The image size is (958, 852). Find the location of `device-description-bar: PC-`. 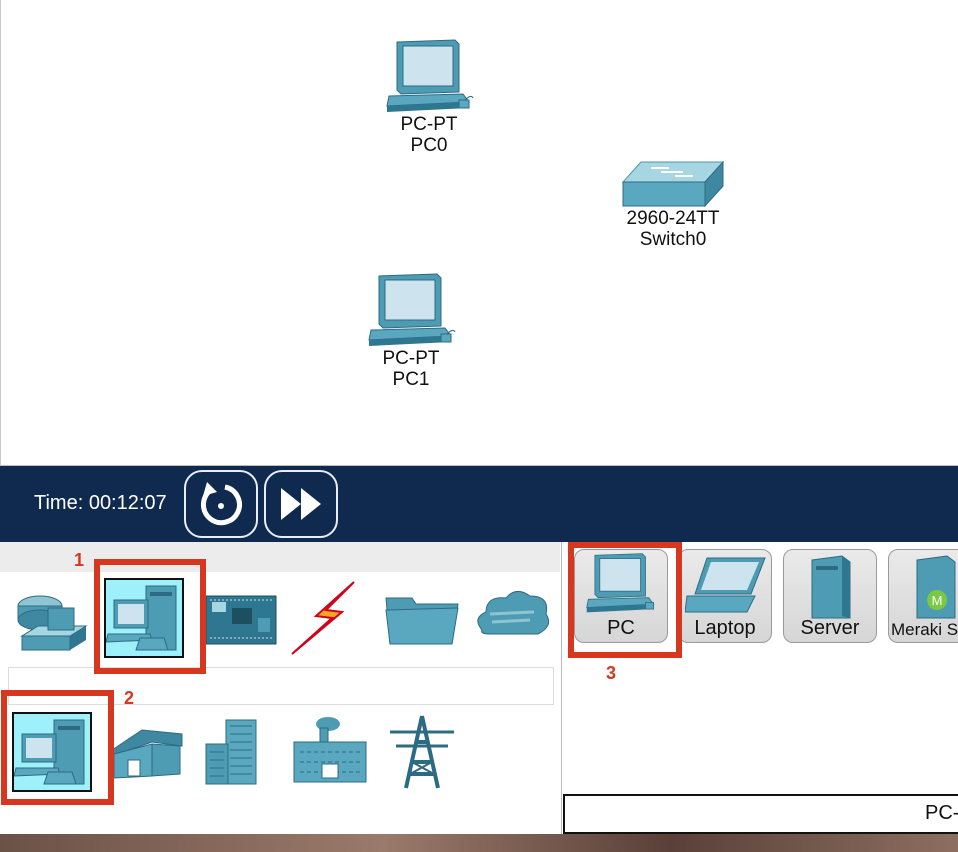

device-description-bar: PC- is located at coordinates (760, 814).